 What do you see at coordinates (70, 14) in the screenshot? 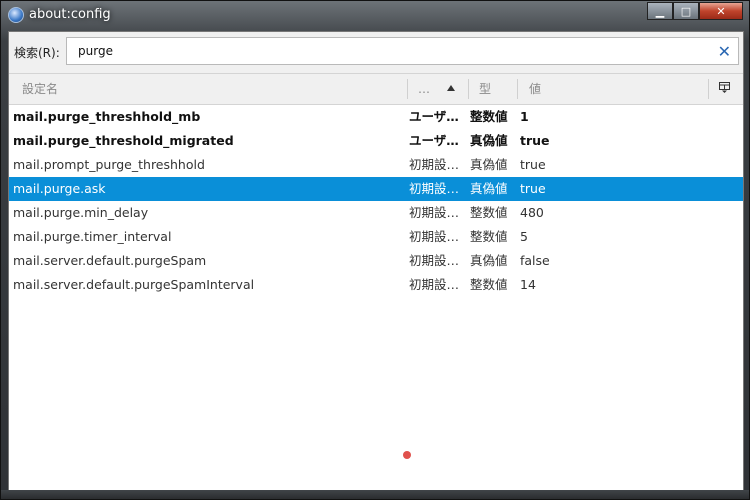
I see `window-title: about:config` at bounding box center [70, 14].